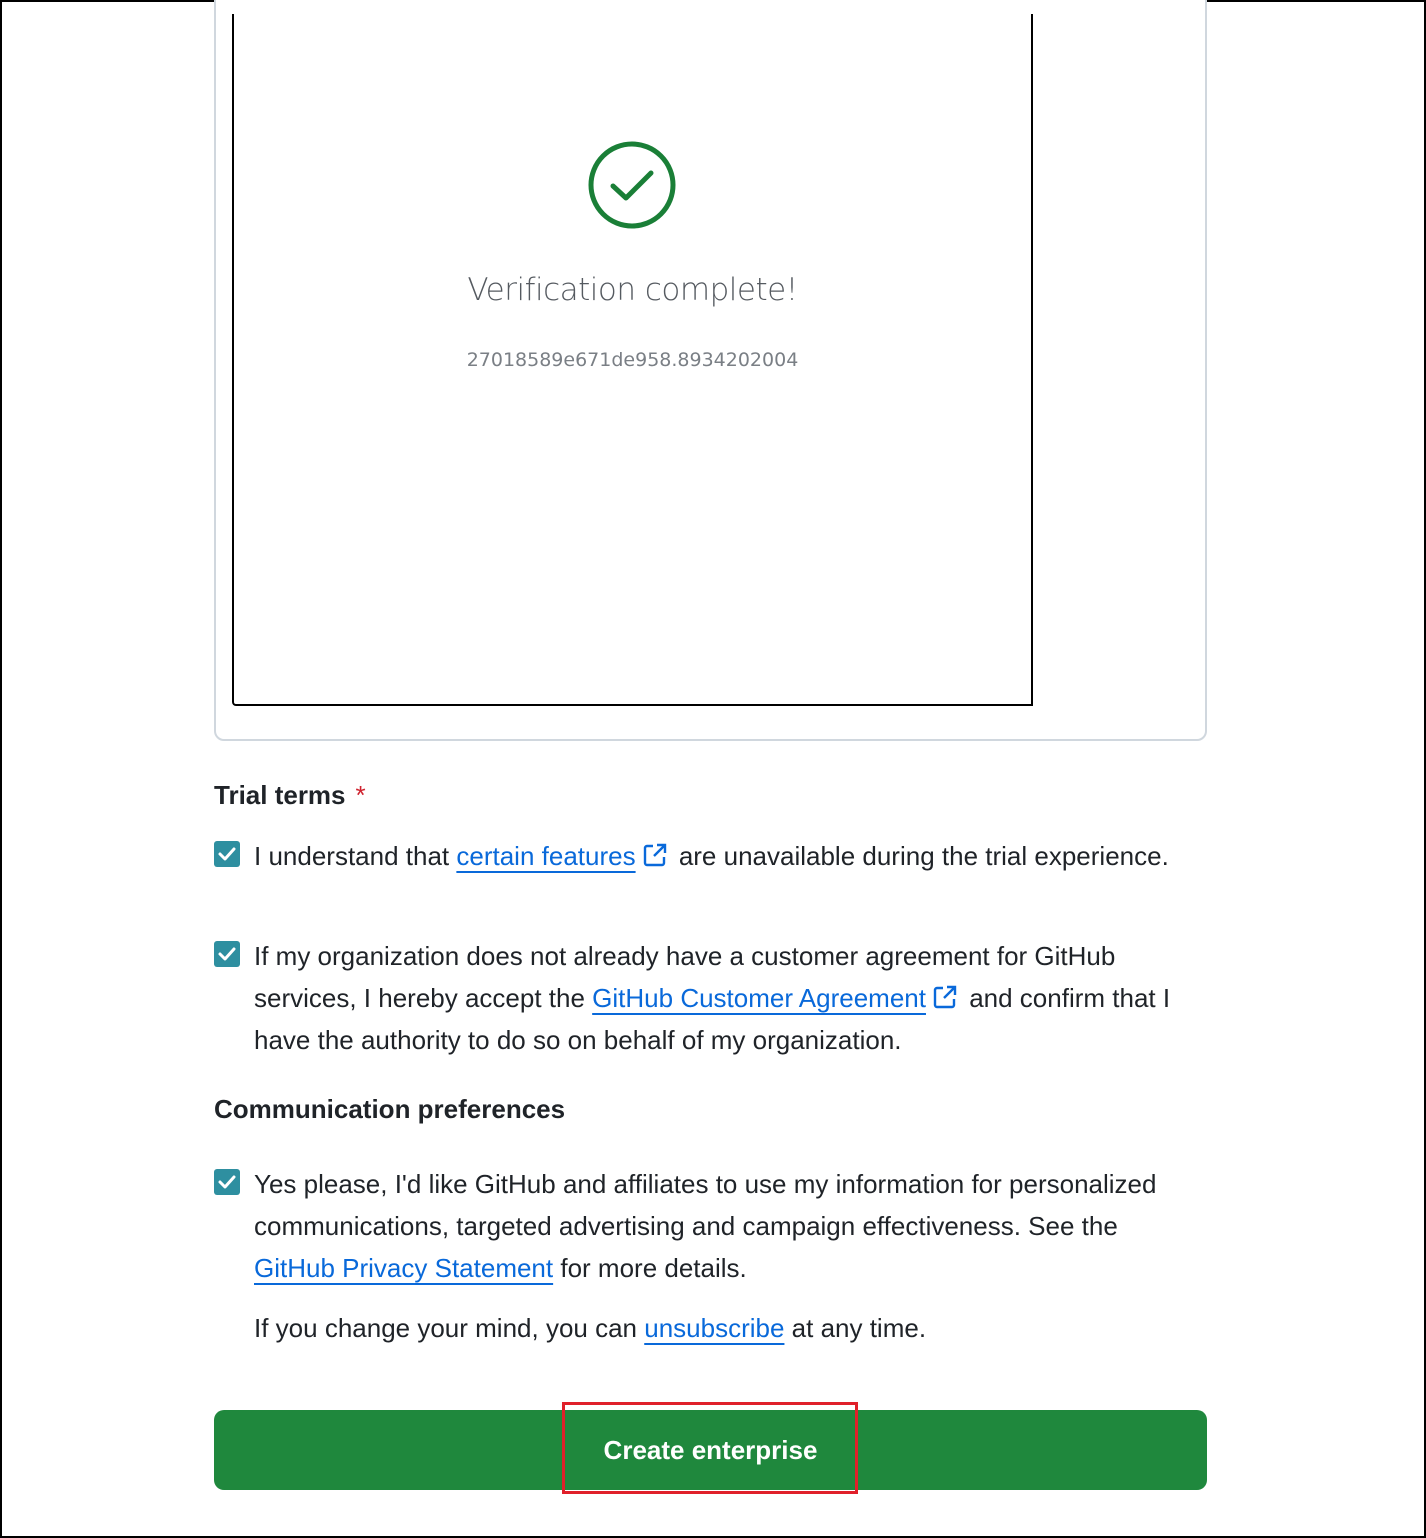 Image resolution: width=1426 pixels, height=1538 pixels. What do you see at coordinates (855, 1328) in the screenshot?
I see `unsubscribe-text-after: at any time.` at bounding box center [855, 1328].